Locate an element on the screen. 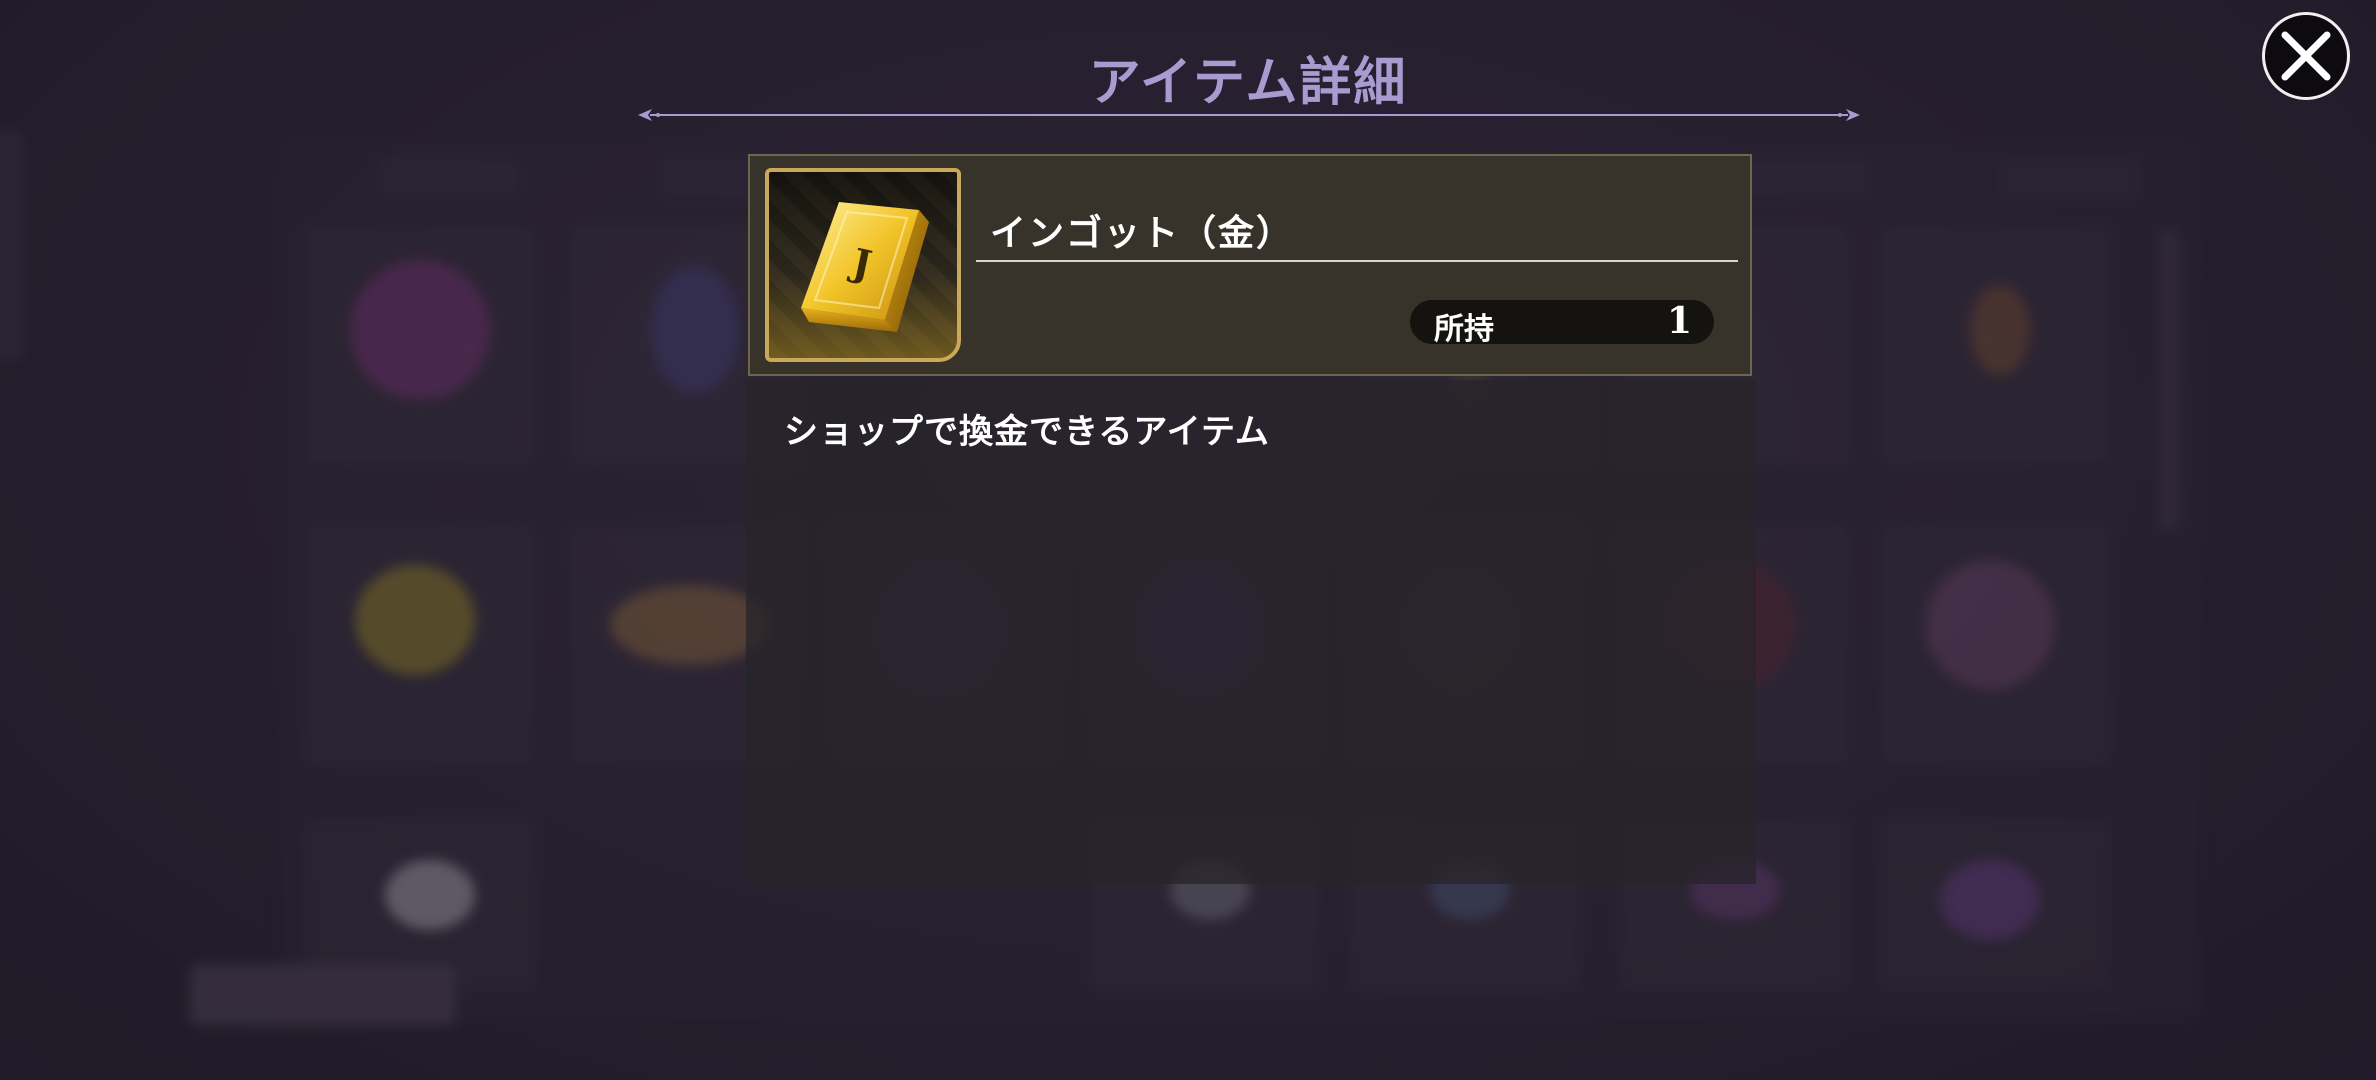 The image size is (2376, 1080). item-name: インゴット（金） is located at coordinates (1142, 233).